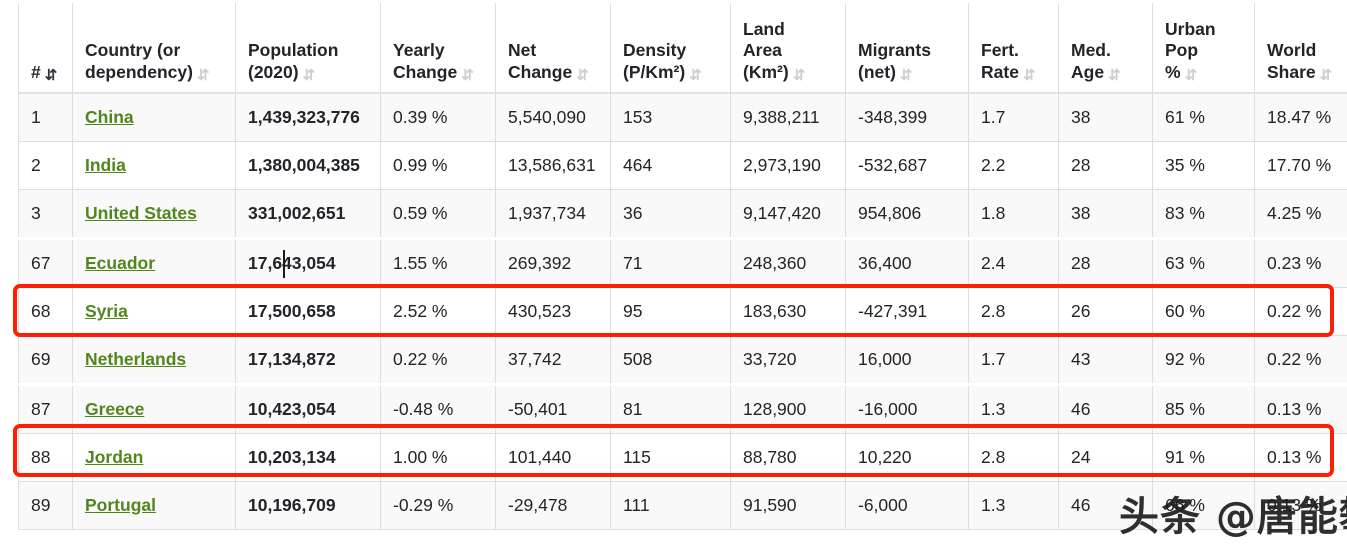 This screenshot has height=556, width=1347. What do you see at coordinates (105, 165) in the screenshot?
I see `country-link: India` at bounding box center [105, 165].